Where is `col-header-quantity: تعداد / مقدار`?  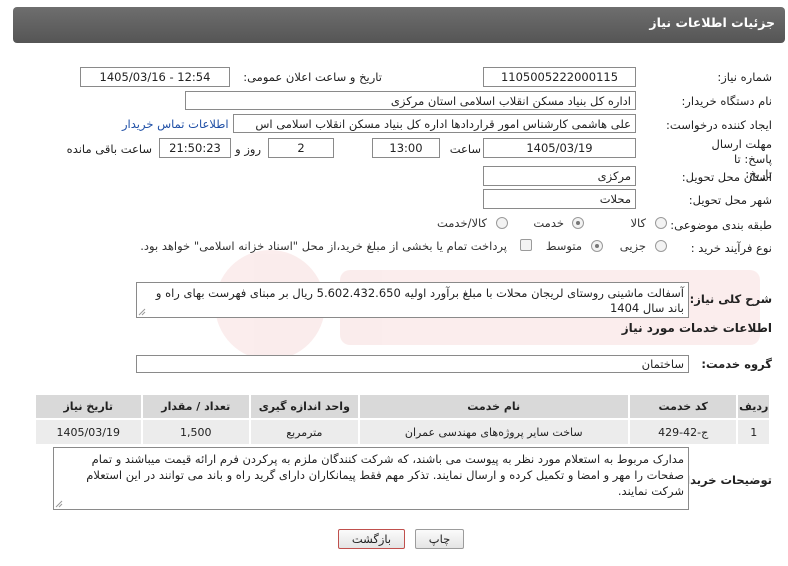
col-header-quantity: تعداد / مقدار is located at coordinates (196, 406).